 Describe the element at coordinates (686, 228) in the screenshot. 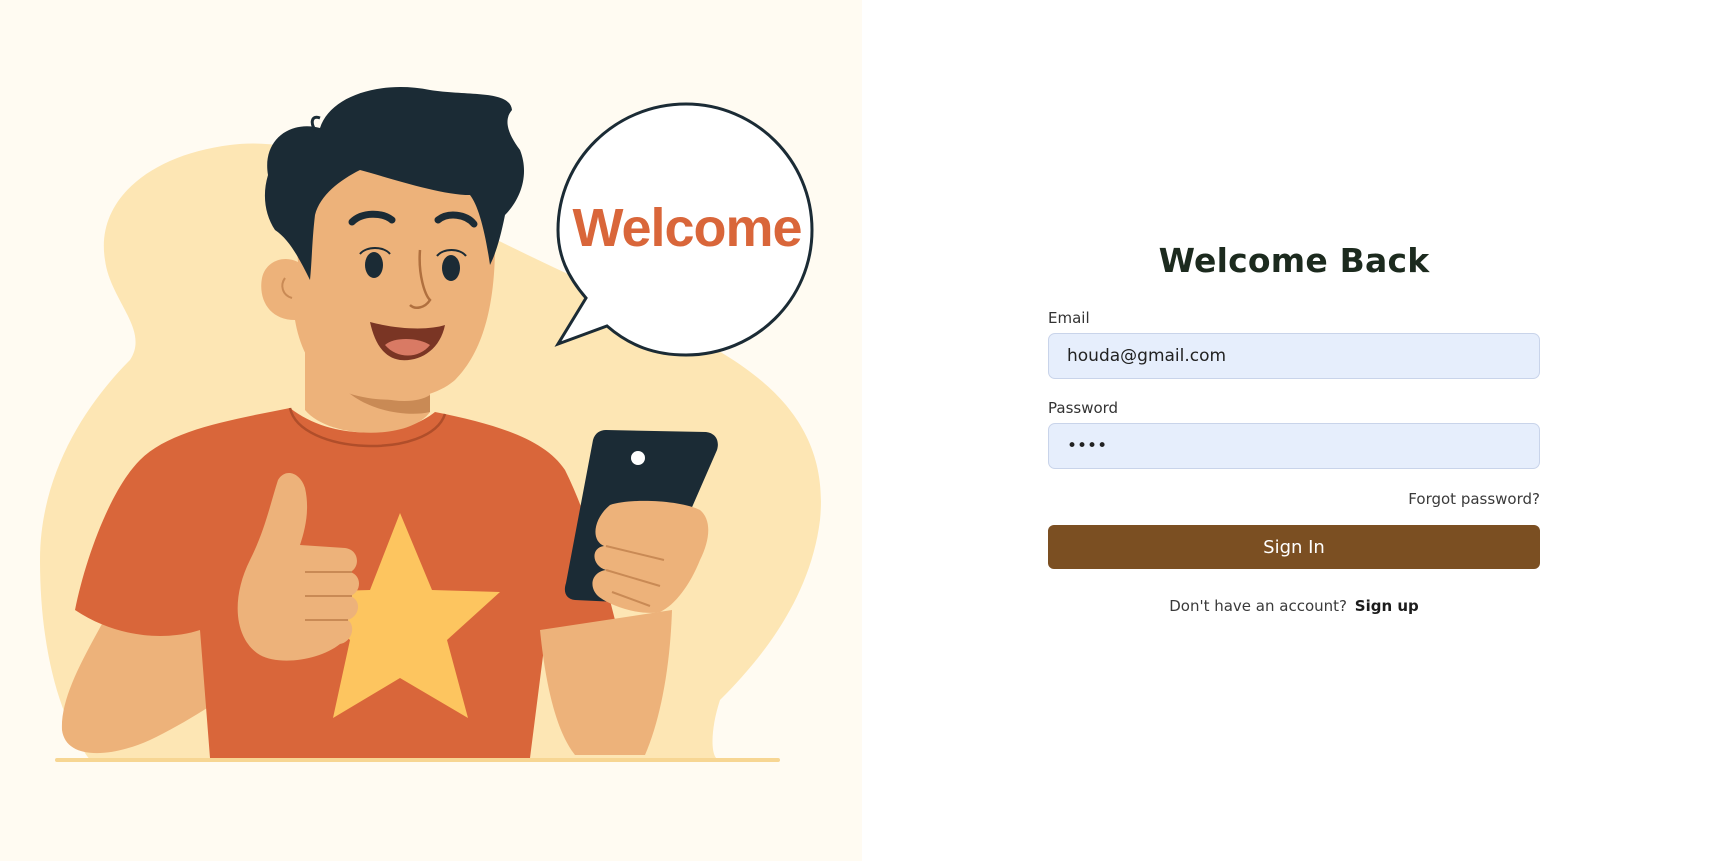

I see `speech-bubble-text: Welcome` at that location.